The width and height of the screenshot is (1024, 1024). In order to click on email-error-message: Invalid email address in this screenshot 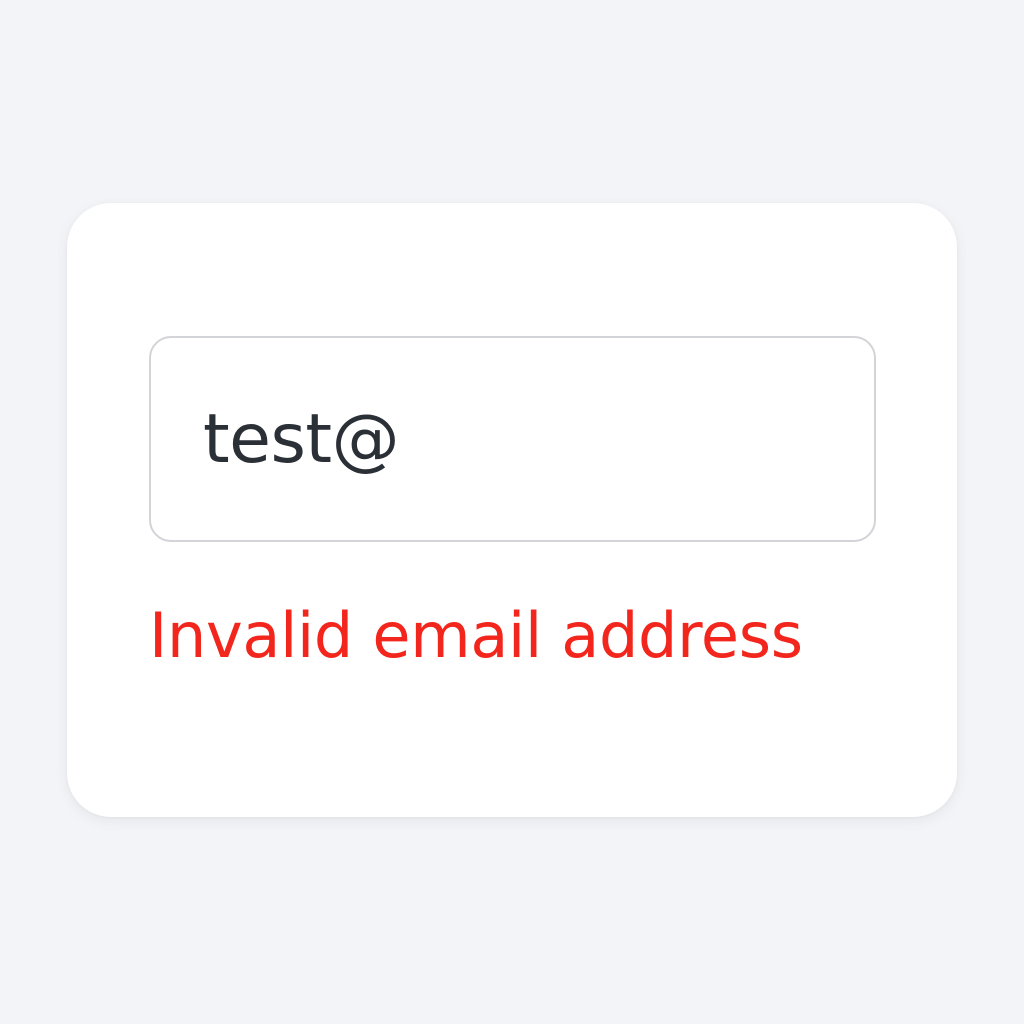, I will do `click(476, 635)`.